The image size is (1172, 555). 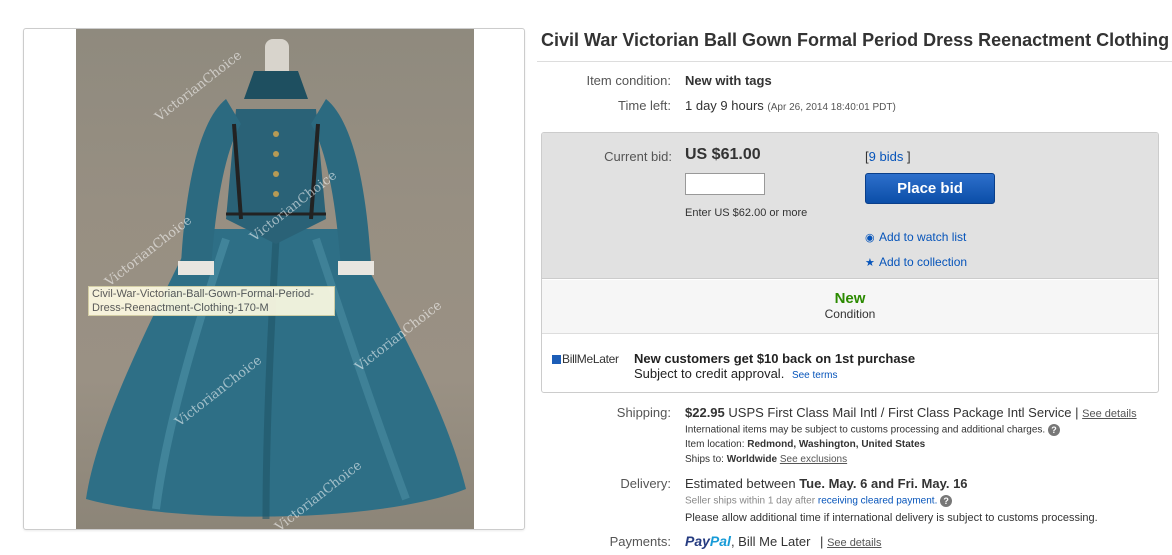 What do you see at coordinates (556, 360) in the screenshot?
I see `checkbox-icon` at bounding box center [556, 360].